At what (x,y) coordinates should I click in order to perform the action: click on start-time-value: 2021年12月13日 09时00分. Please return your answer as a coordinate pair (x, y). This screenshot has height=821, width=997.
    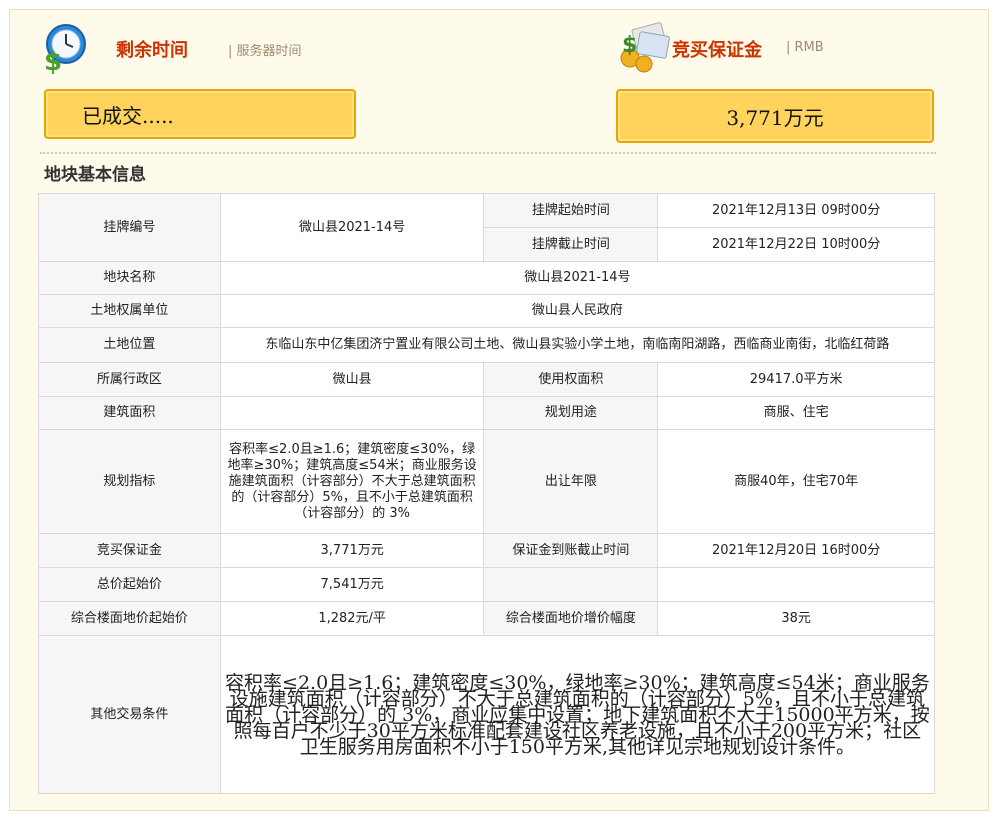
    Looking at the image, I should click on (796, 210).